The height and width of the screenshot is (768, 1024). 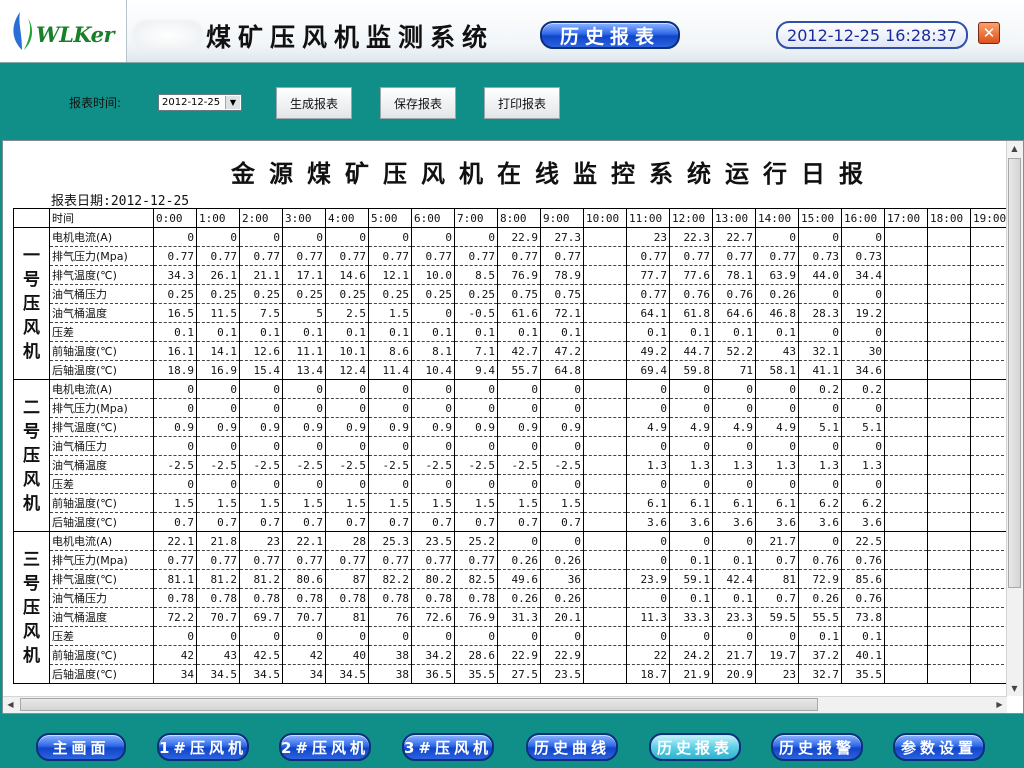 I want to click on value-cell: 35.5, so click(x=863, y=674).